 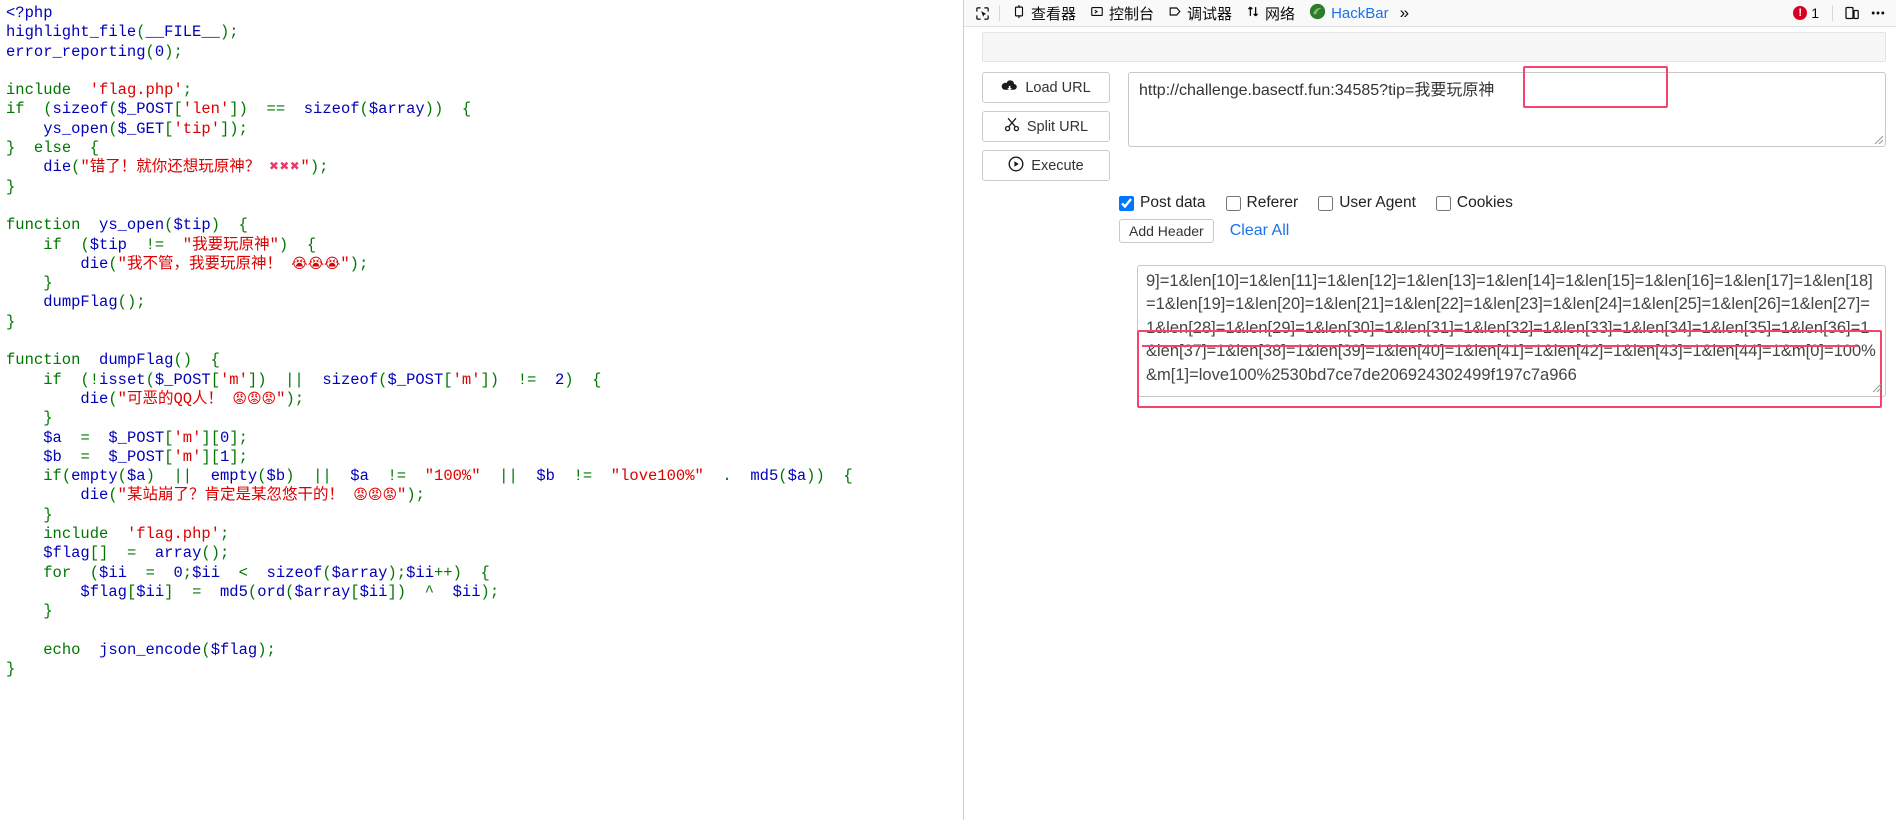 I want to click on console-icon, so click(x=1097, y=13).